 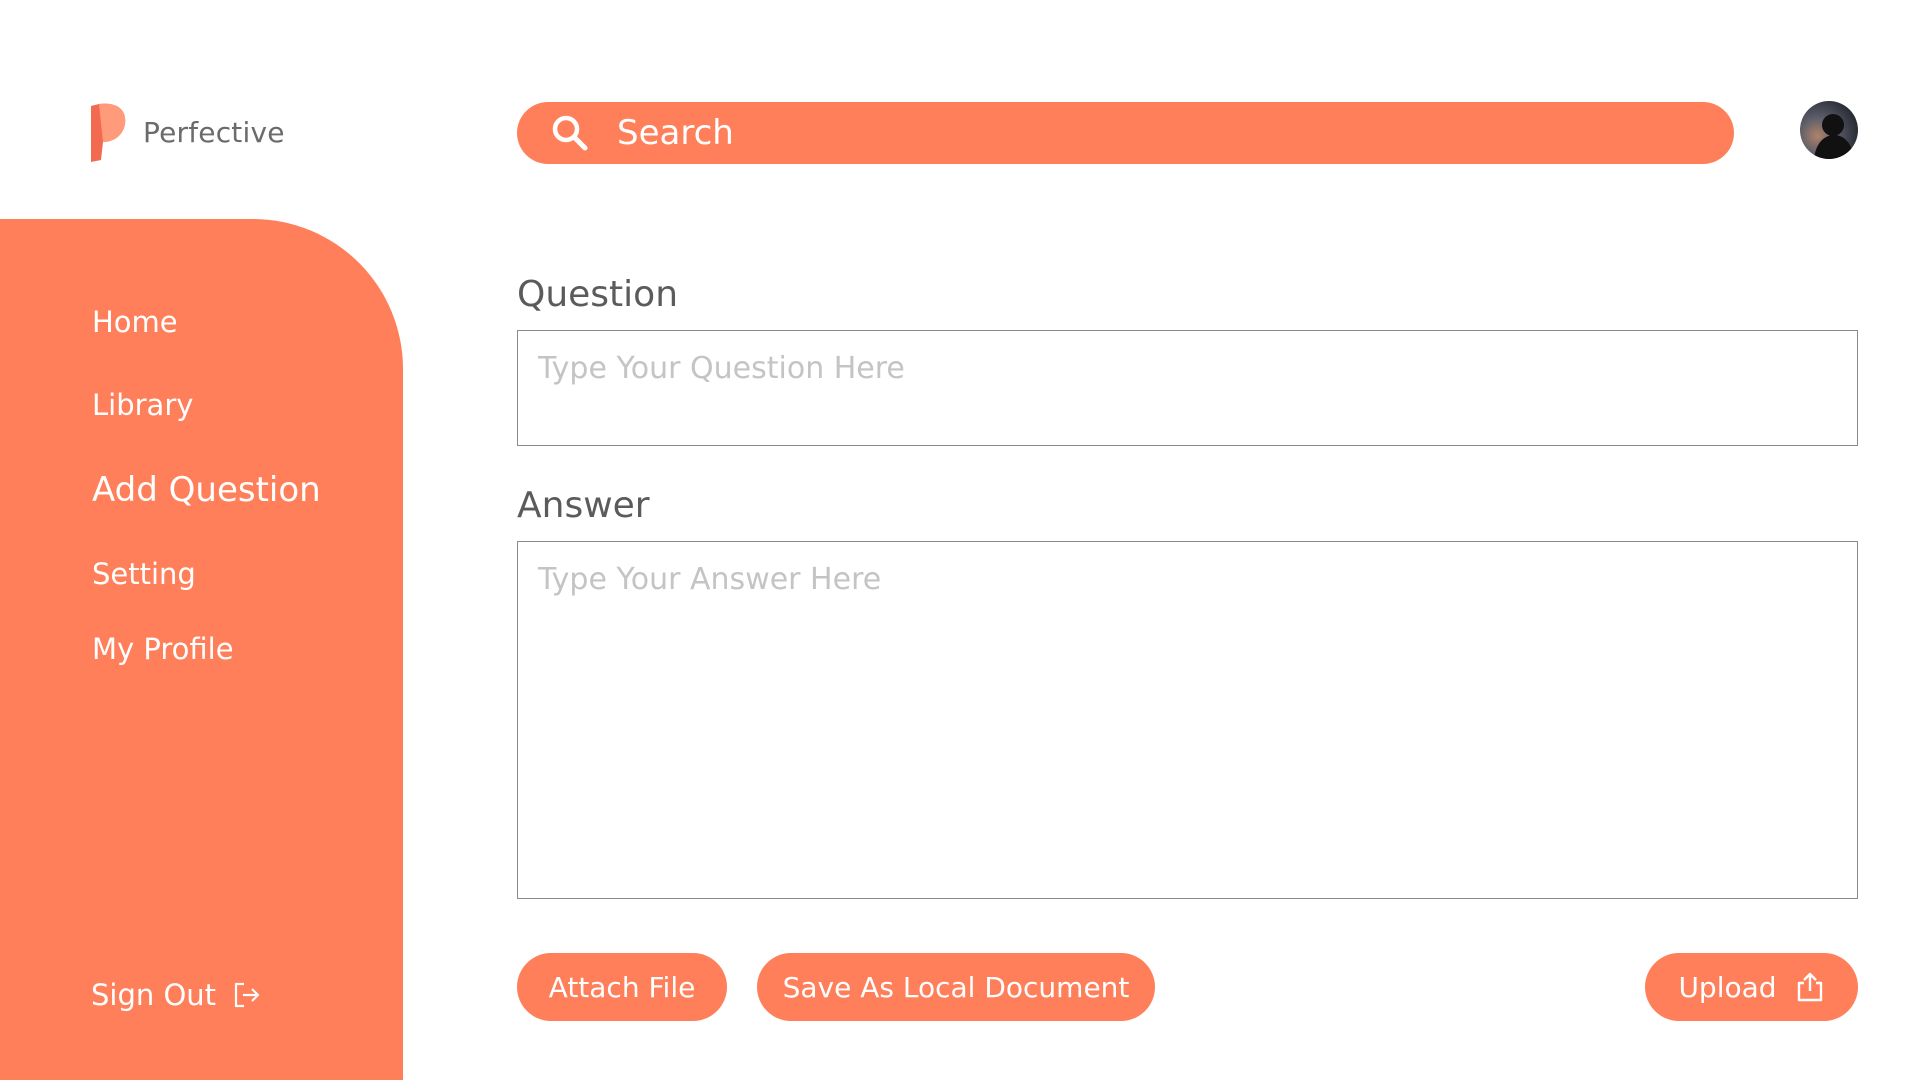 I want to click on attach-file-label: Attach File, so click(x=622, y=987).